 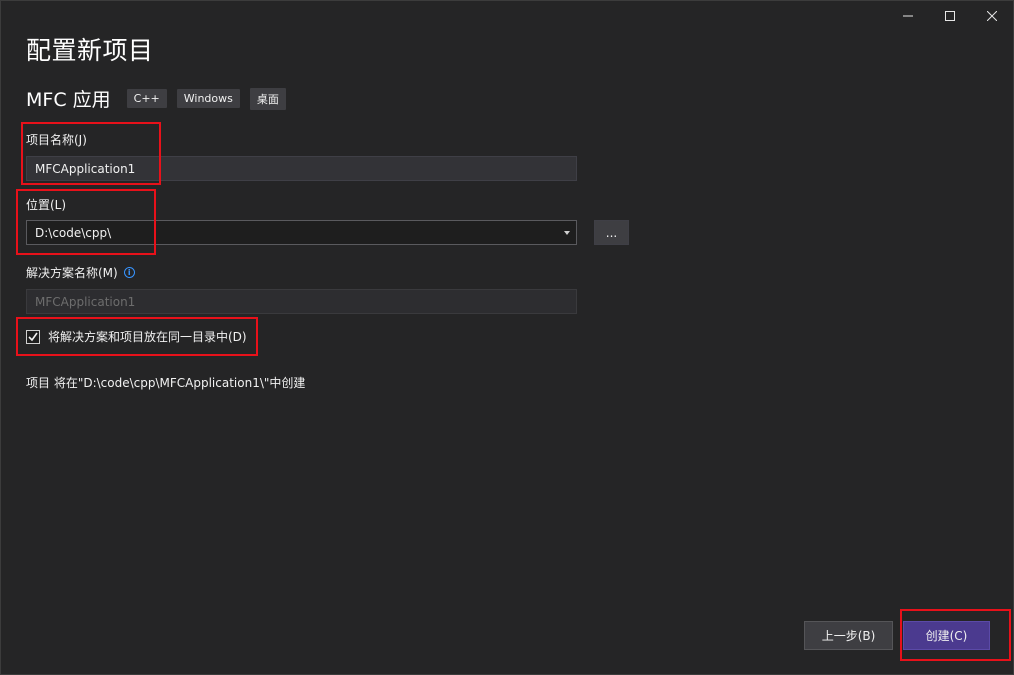 I want to click on project-location-summary: 项目 将在"D:\code\cpp\MFCApplication1\"中创建, so click(x=166, y=383).